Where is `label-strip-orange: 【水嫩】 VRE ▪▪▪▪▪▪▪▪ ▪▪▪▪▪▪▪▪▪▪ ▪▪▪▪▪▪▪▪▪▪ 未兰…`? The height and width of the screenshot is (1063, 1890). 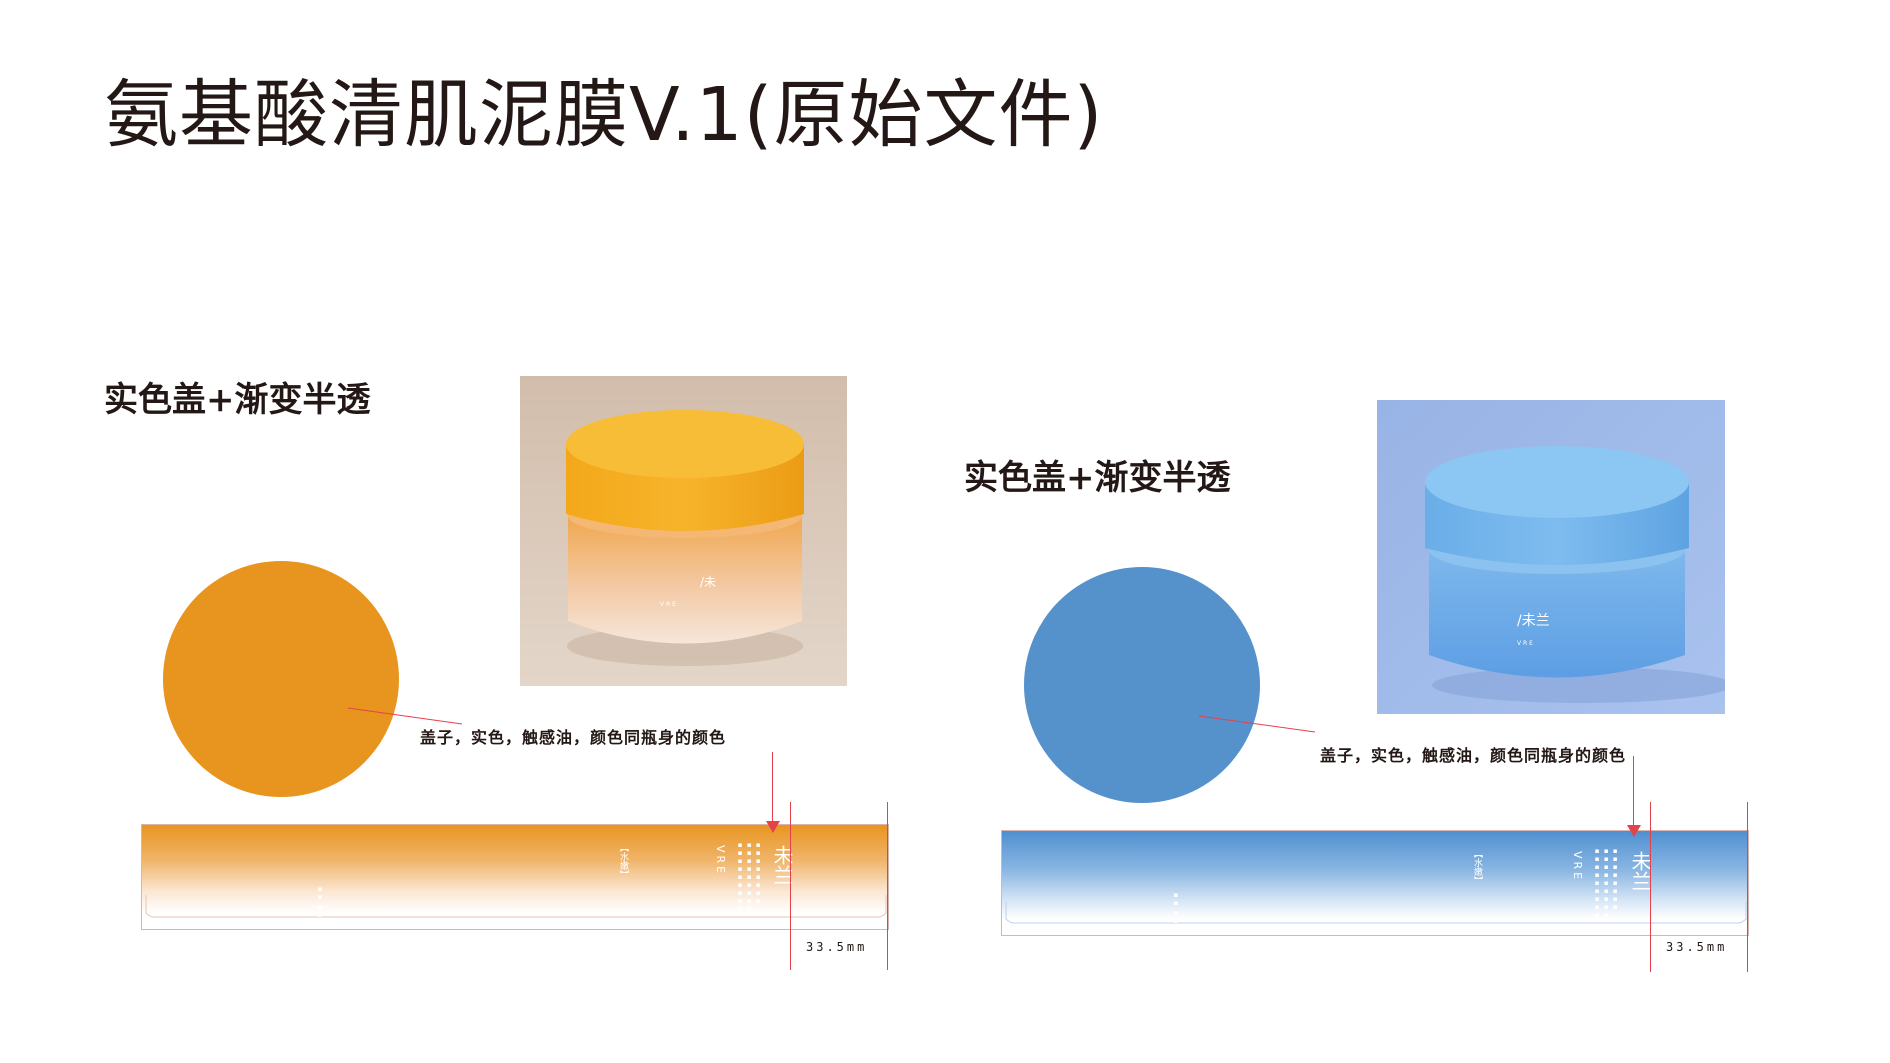
label-strip-orange: 【水嫩】 VRE ▪▪▪▪▪▪▪▪ ▪▪▪▪▪▪▪▪▪▪ ▪▪▪▪▪▪▪▪▪▪ 未兰… is located at coordinates (515, 877).